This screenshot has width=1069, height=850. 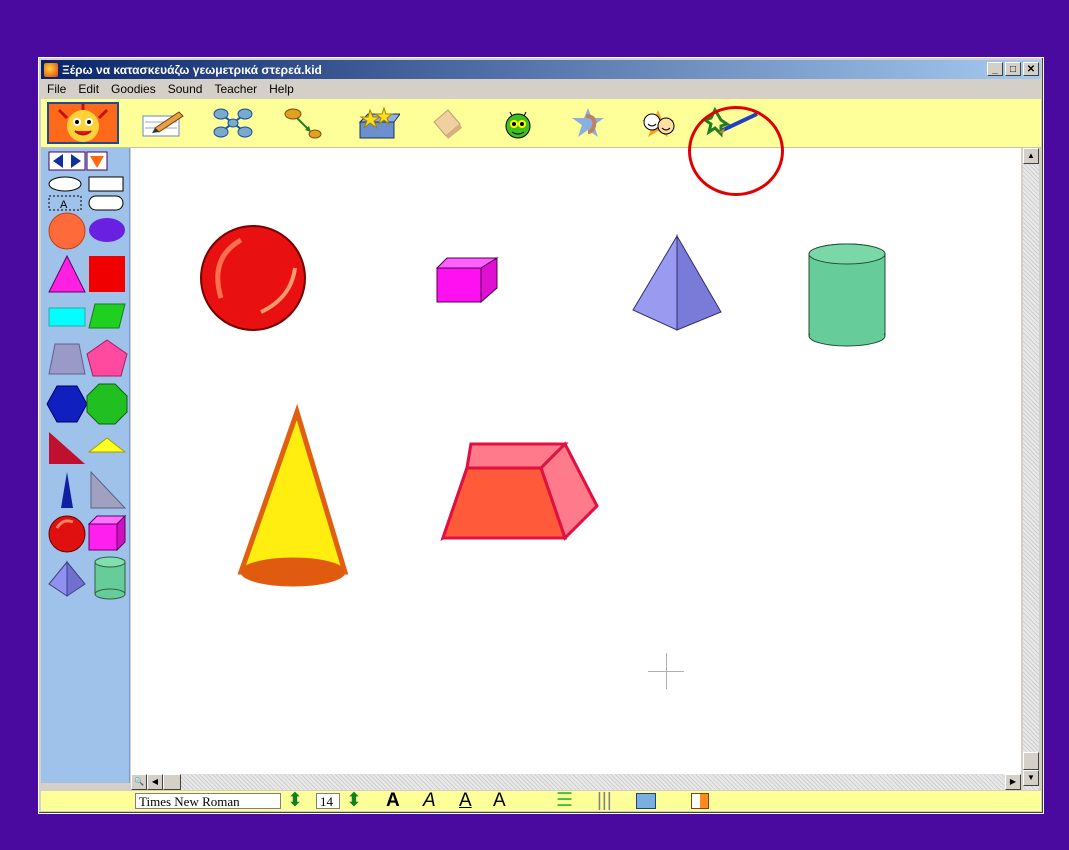 I want to click on italic-button: A, so click(x=429, y=801).